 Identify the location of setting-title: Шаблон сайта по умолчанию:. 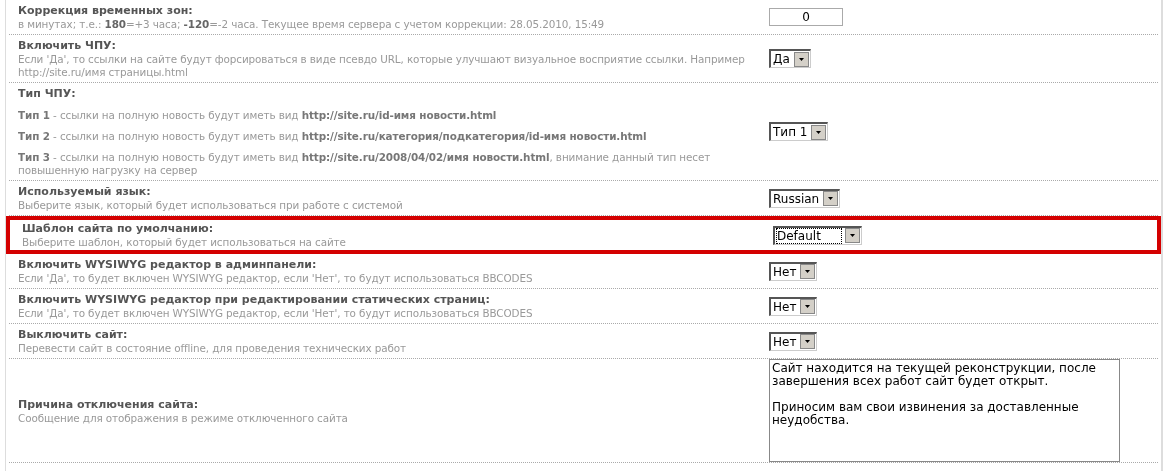
(118, 228).